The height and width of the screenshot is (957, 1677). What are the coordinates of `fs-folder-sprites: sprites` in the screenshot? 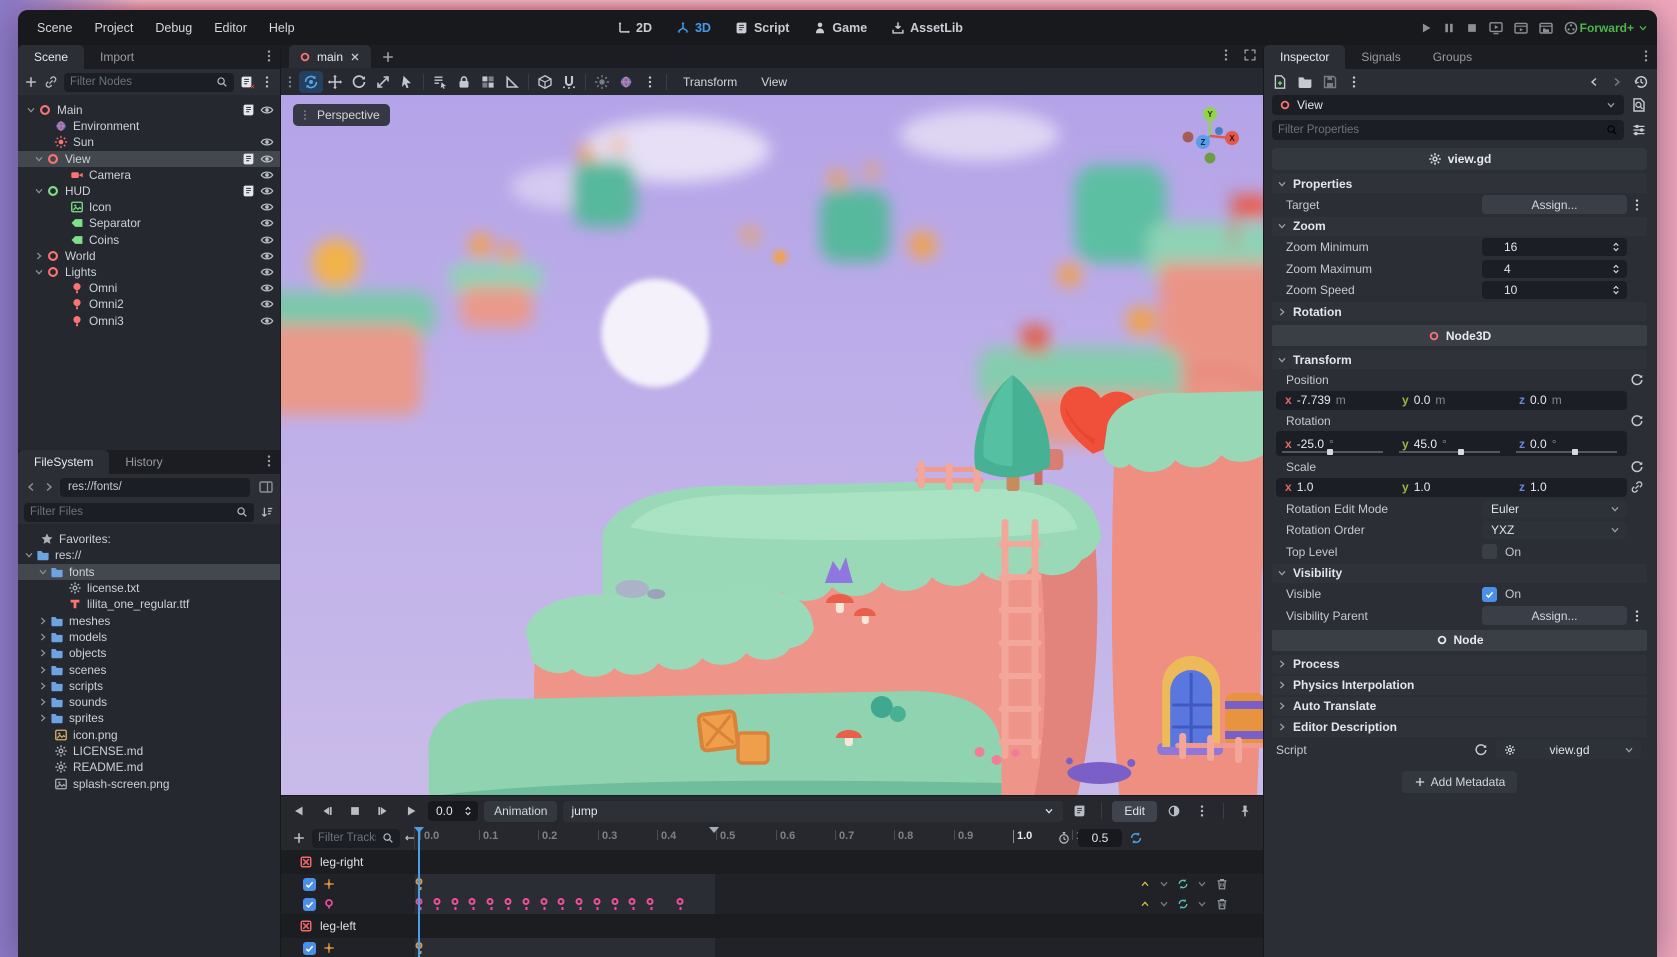 It's located at (149, 718).